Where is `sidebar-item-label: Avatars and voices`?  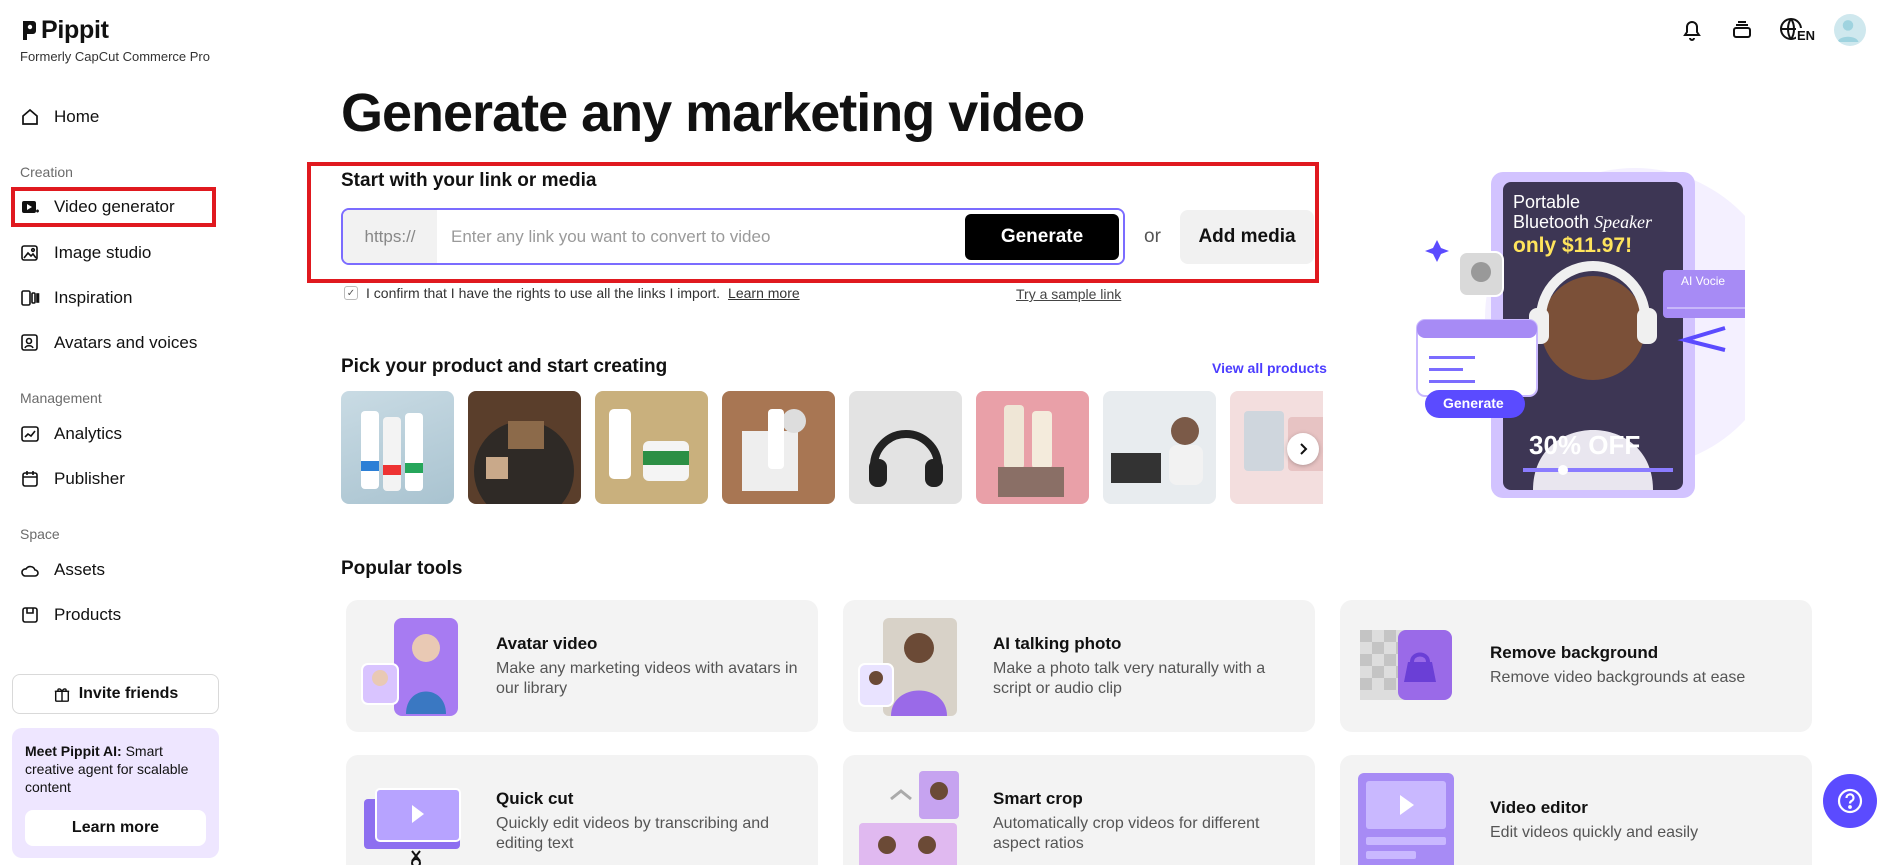 sidebar-item-label: Avatars and voices is located at coordinates (126, 342).